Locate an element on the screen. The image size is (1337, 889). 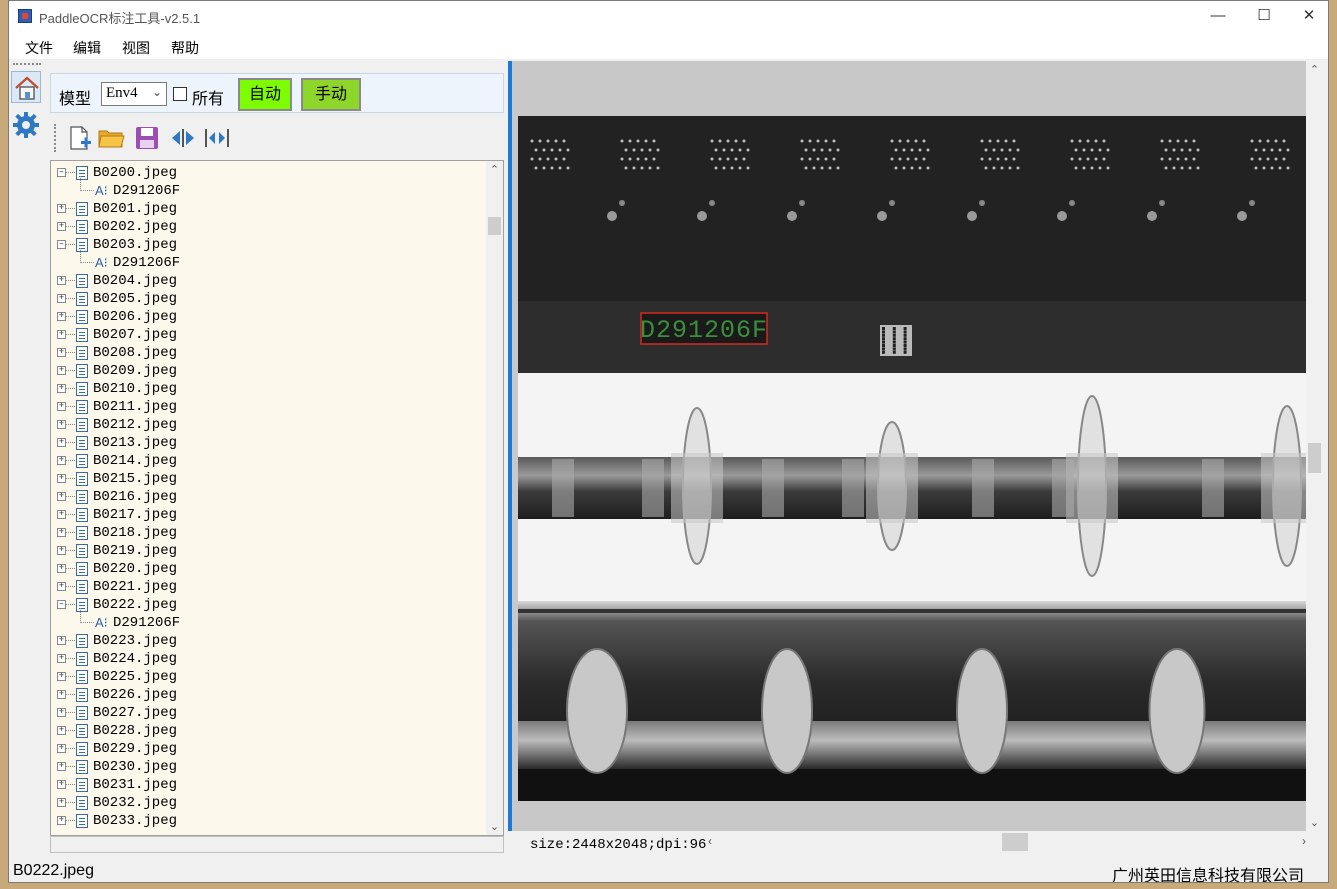
tree-item: + B0216.jpeg is located at coordinates (269, 497).